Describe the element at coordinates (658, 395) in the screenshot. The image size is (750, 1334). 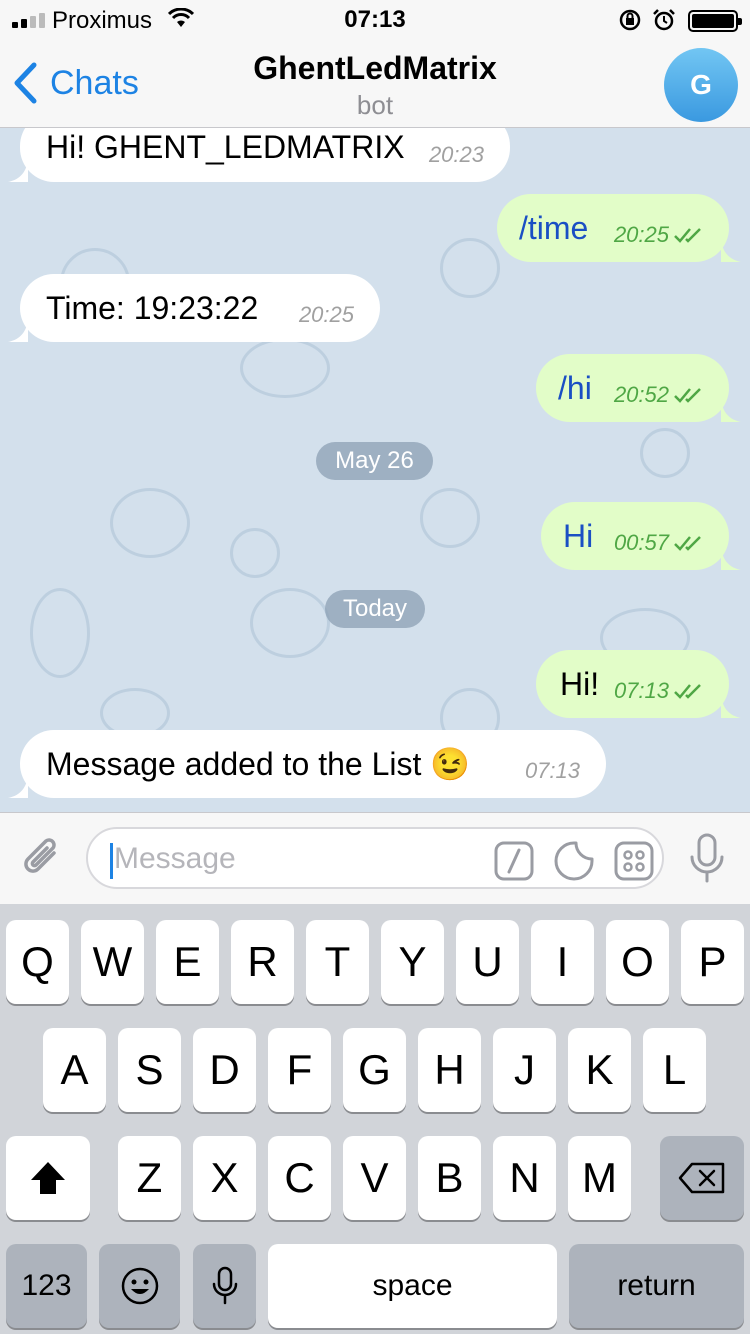
I see `message-time: 20:52` at that location.